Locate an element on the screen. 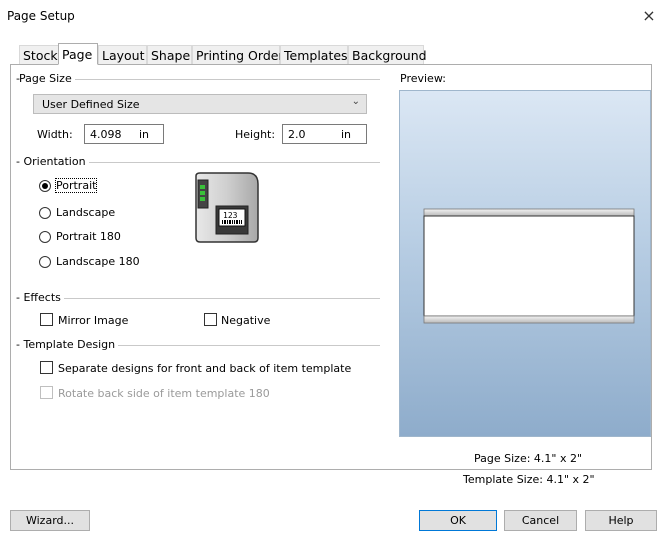 Image resolution: width=661 pixels, height=538 pixels. tab-background: Background is located at coordinates (387, 54).